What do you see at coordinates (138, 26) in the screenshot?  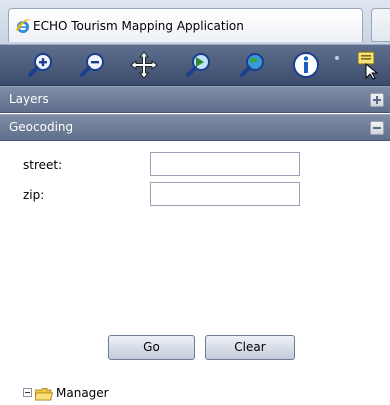 I see `browser-tab-title: ECHO Tourism Mapping Application` at bounding box center [138, 26].